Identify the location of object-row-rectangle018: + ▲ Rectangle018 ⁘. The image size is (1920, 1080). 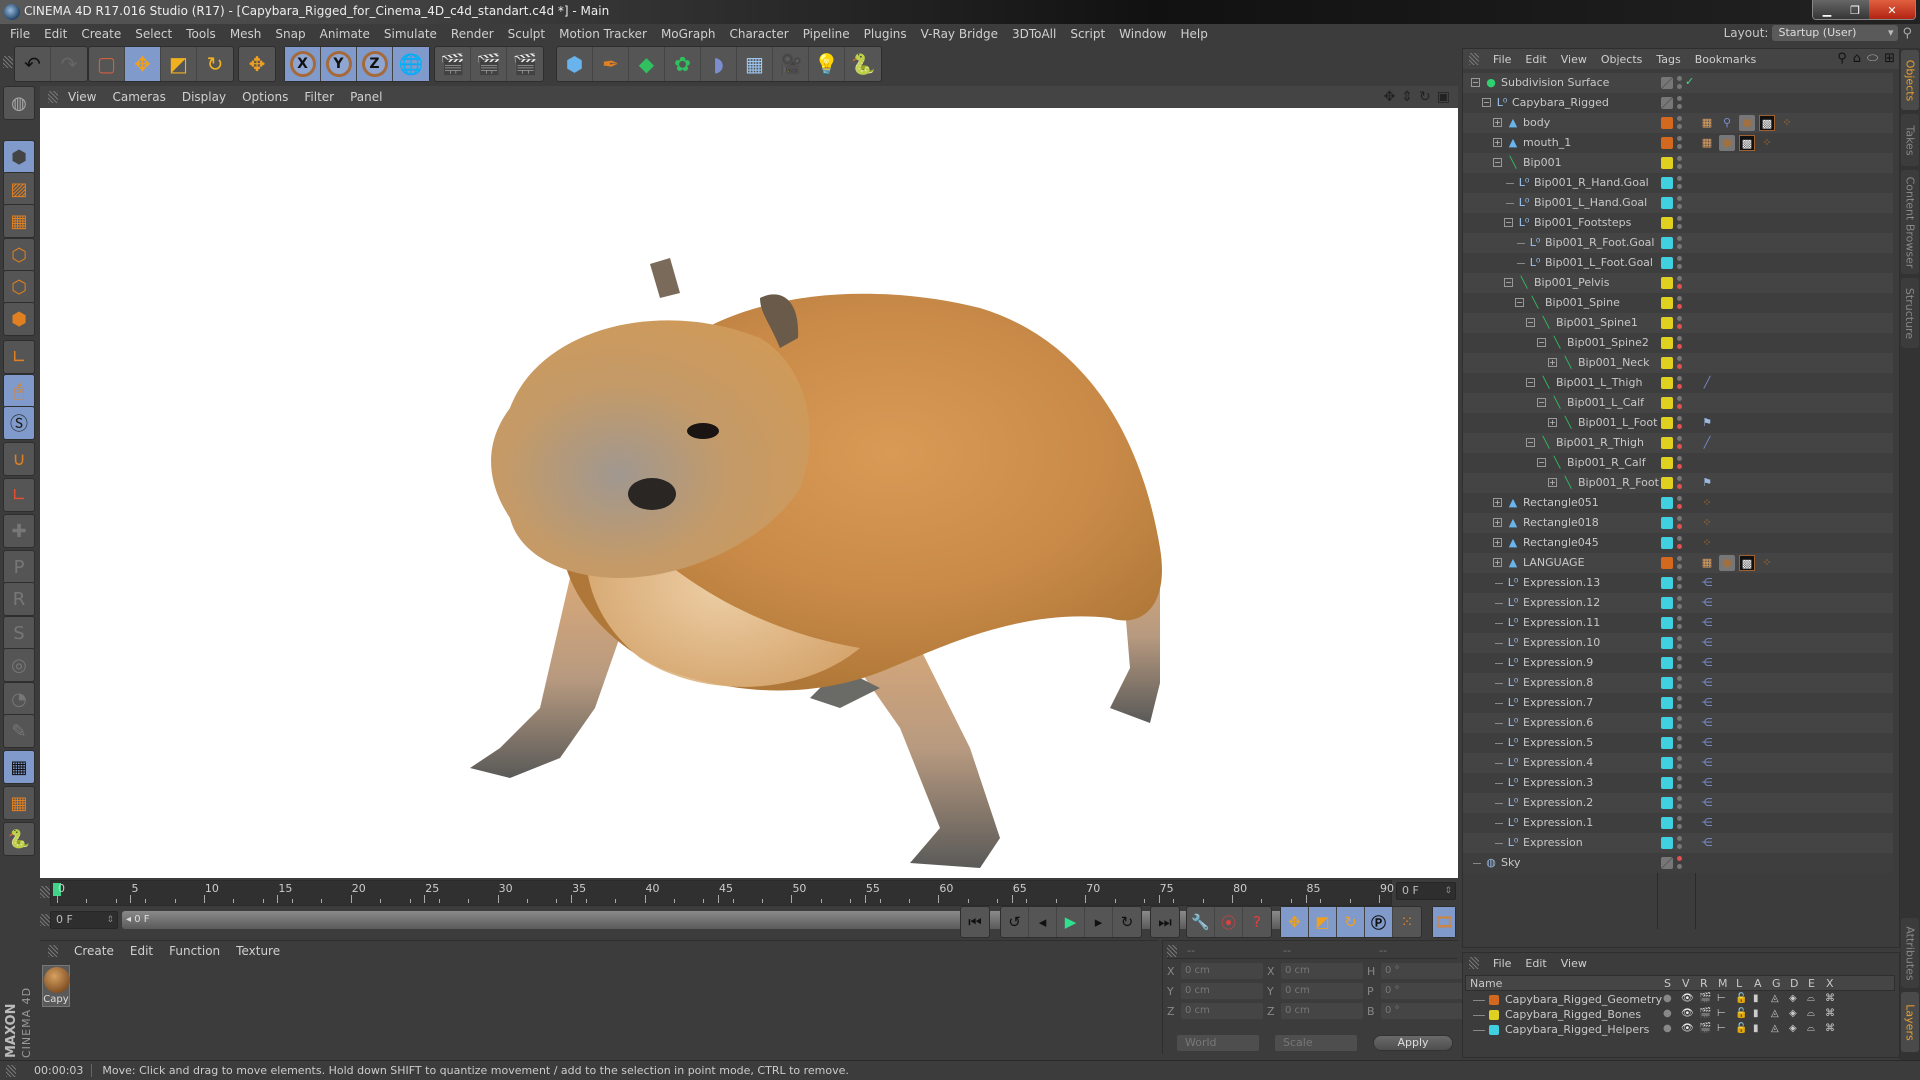
(1678, 523).